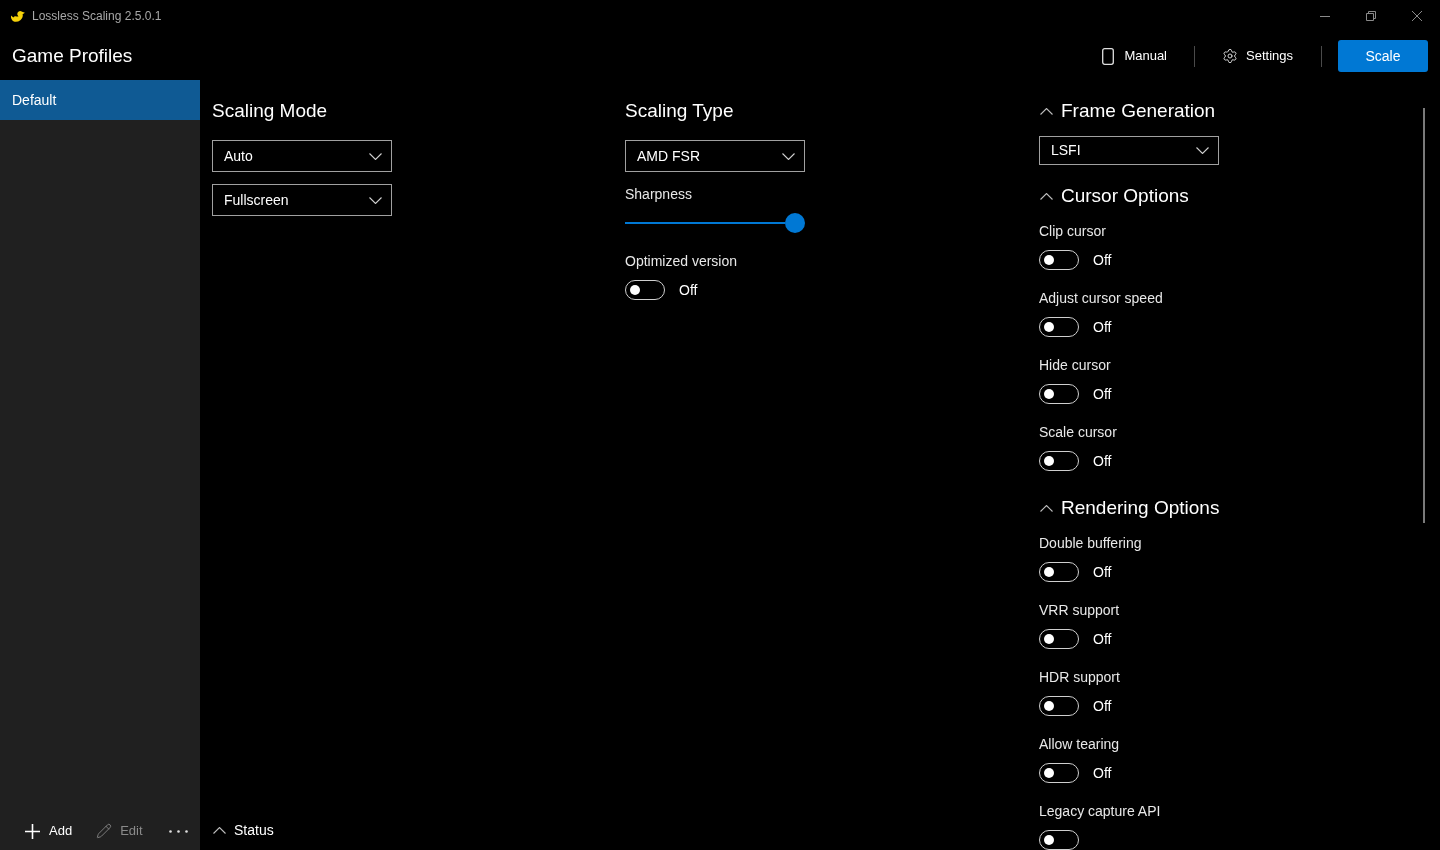 This screenshot has width=1440, height=850. I want to click on more-icon, so click(178, 831).